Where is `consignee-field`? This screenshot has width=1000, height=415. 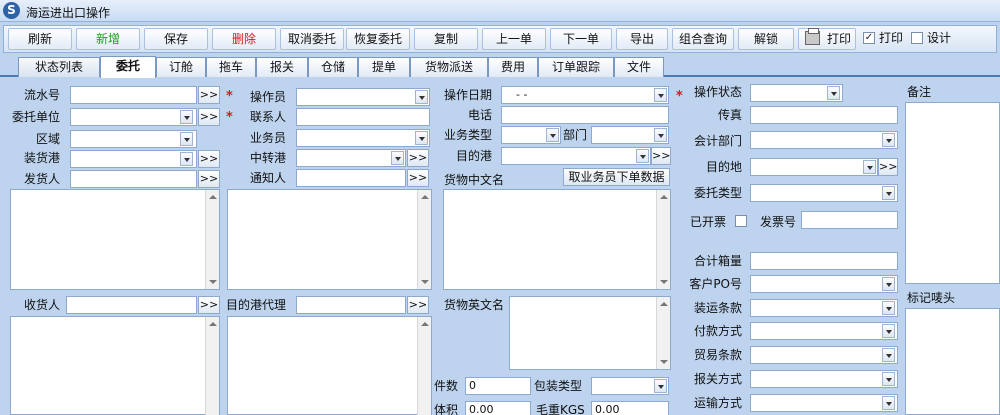
consignee-field is located at coordinates (131, 305).